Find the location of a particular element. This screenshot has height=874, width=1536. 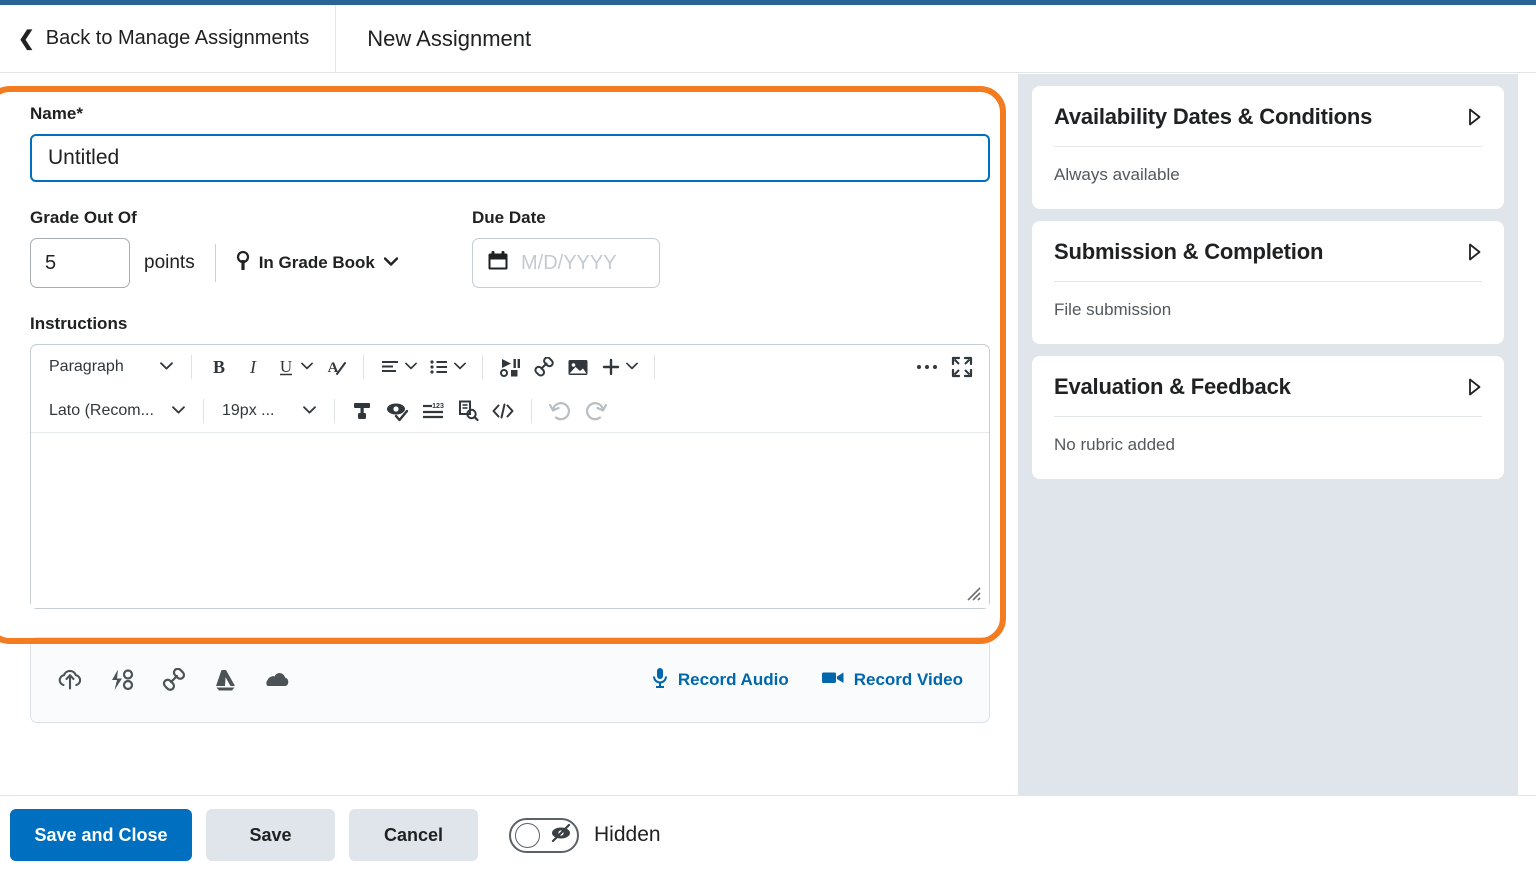

paragraph-style-select: Paragraph is located at coordinates (111, 367).